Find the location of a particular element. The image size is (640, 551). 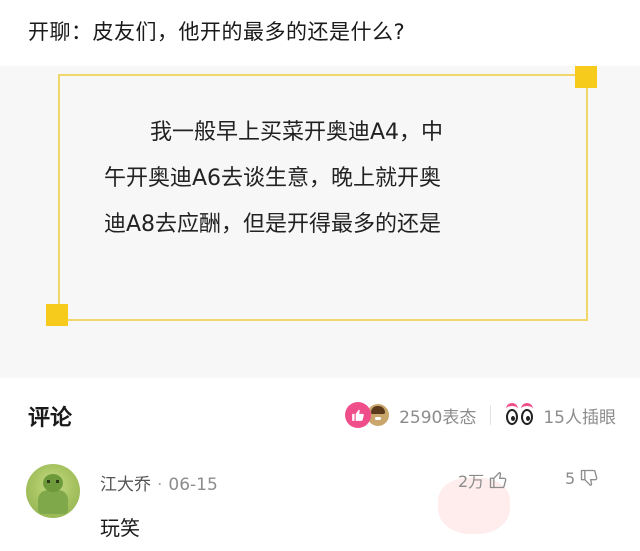

thumb-up-outline-icon is located at coordinates (498, 480).